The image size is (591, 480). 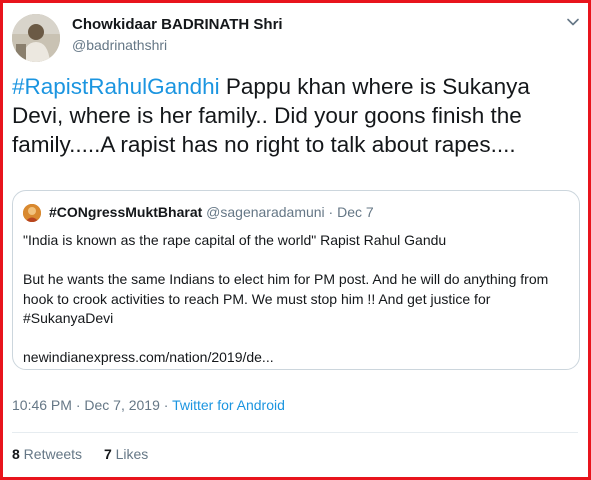 What do you see at coordinates (32, 213) in the screenshot?
I see `quoted-avatar` at bounding box center [32, 213].